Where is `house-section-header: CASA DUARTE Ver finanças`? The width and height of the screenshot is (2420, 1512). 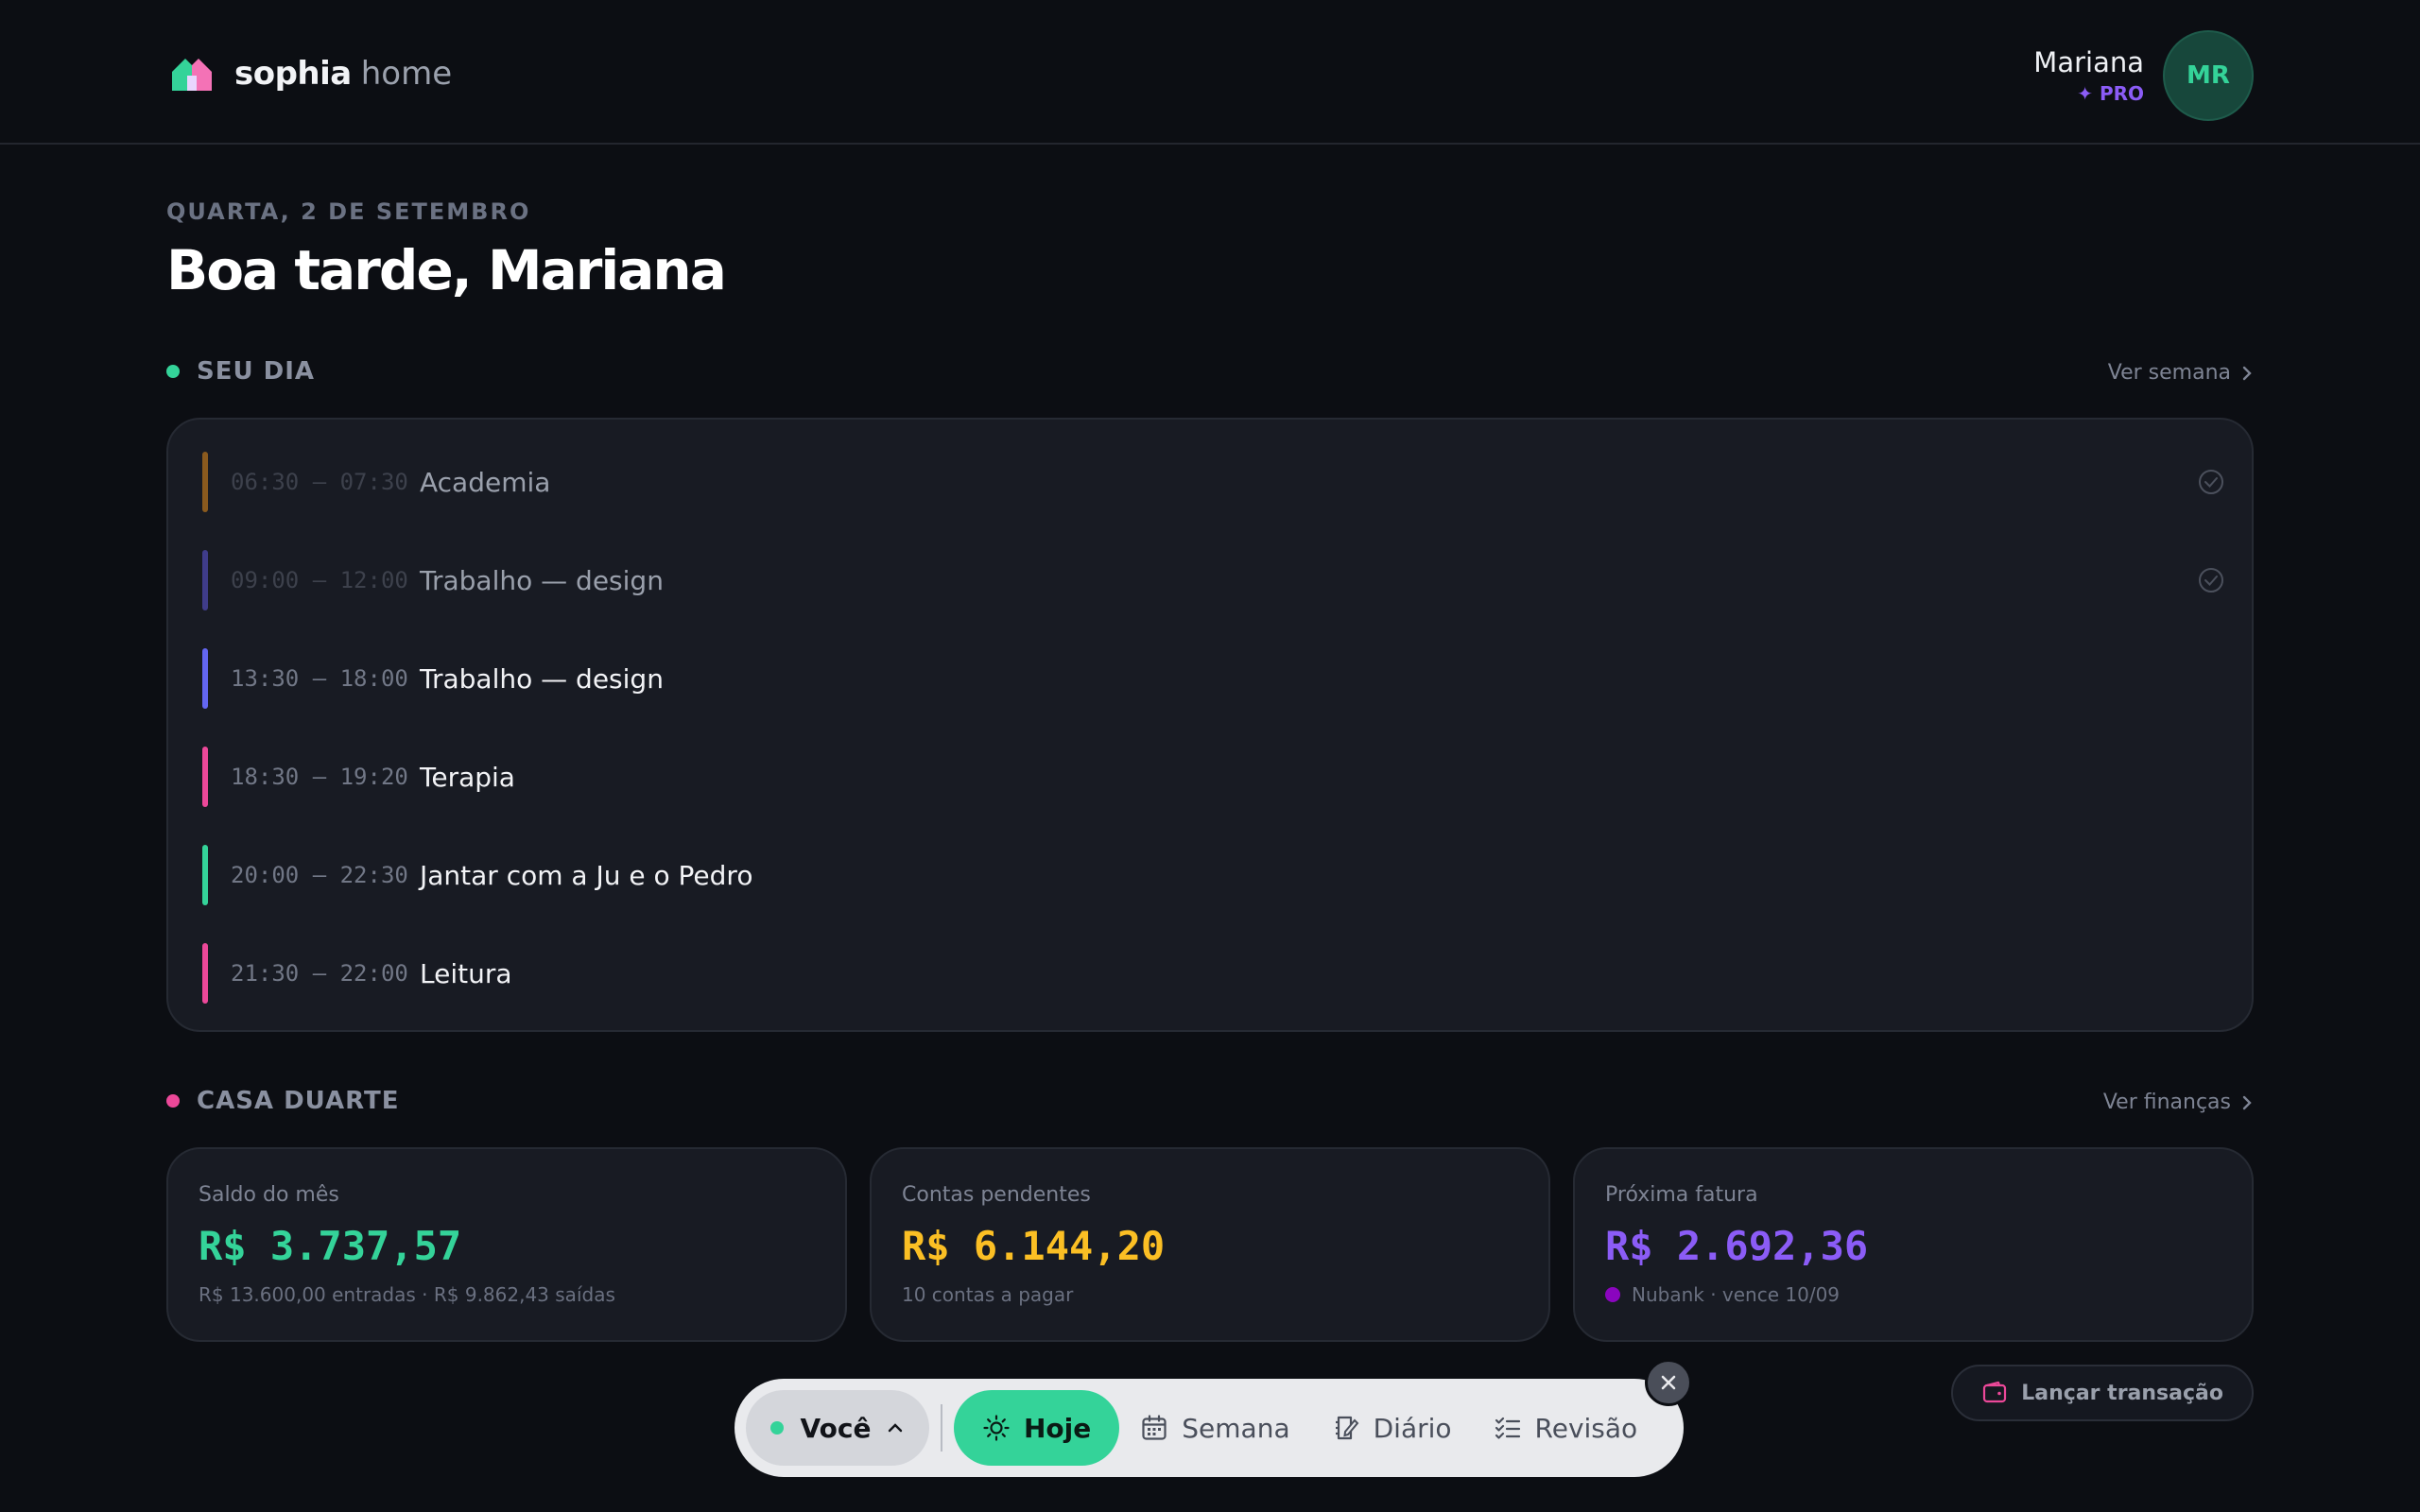 house-section-header: CASA DUARTE Ver finanças is located at coordinates (1210, 1106).